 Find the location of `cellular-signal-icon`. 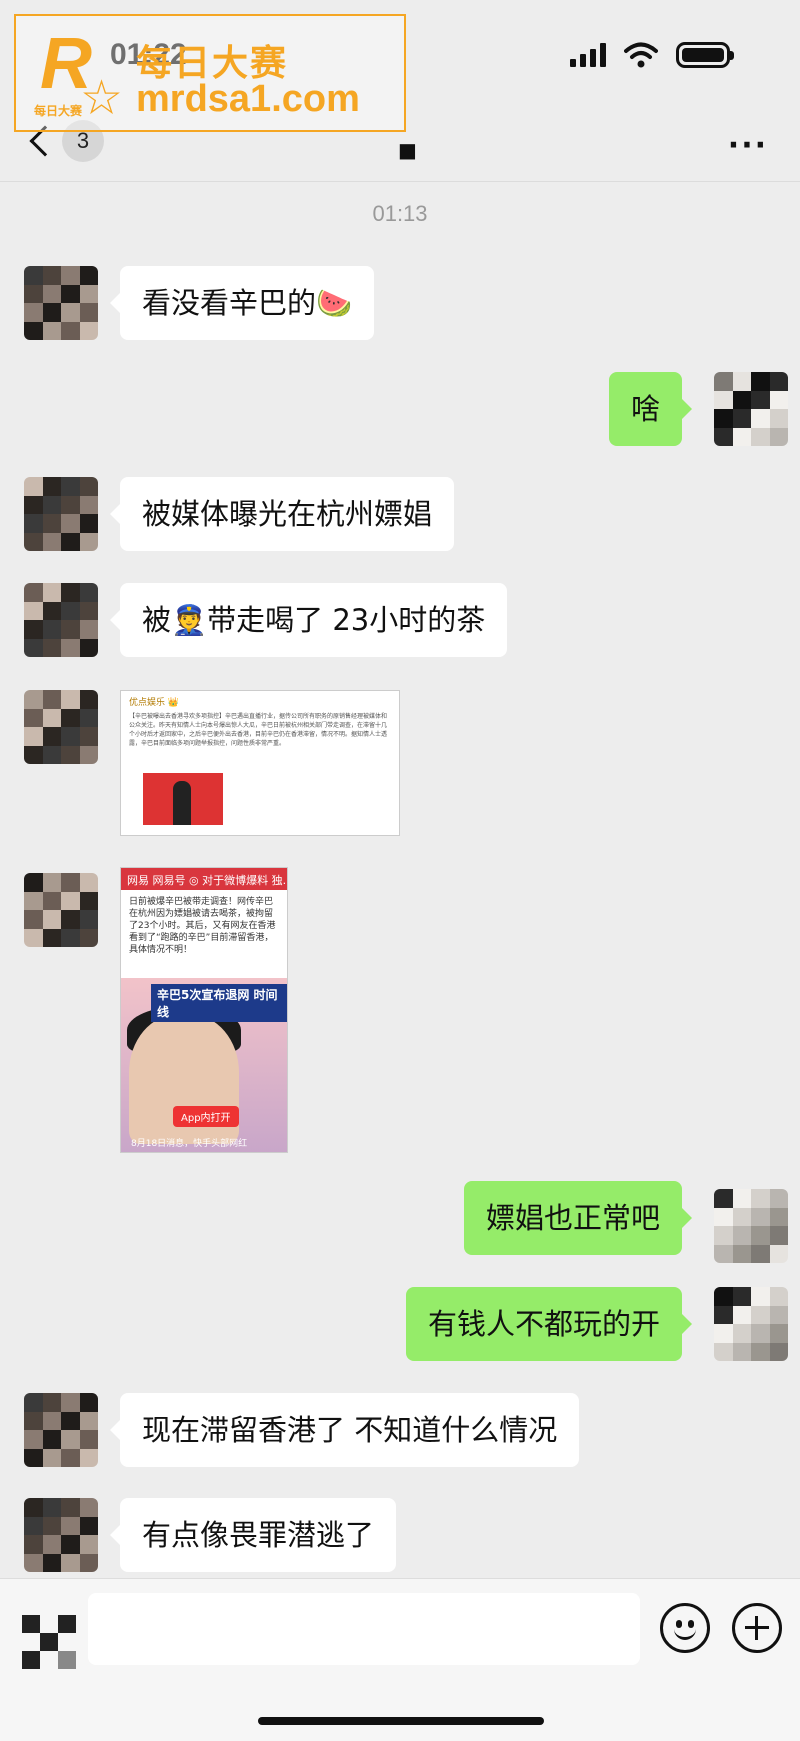

cellular-signal-icon is located at coordinates (588, 55).